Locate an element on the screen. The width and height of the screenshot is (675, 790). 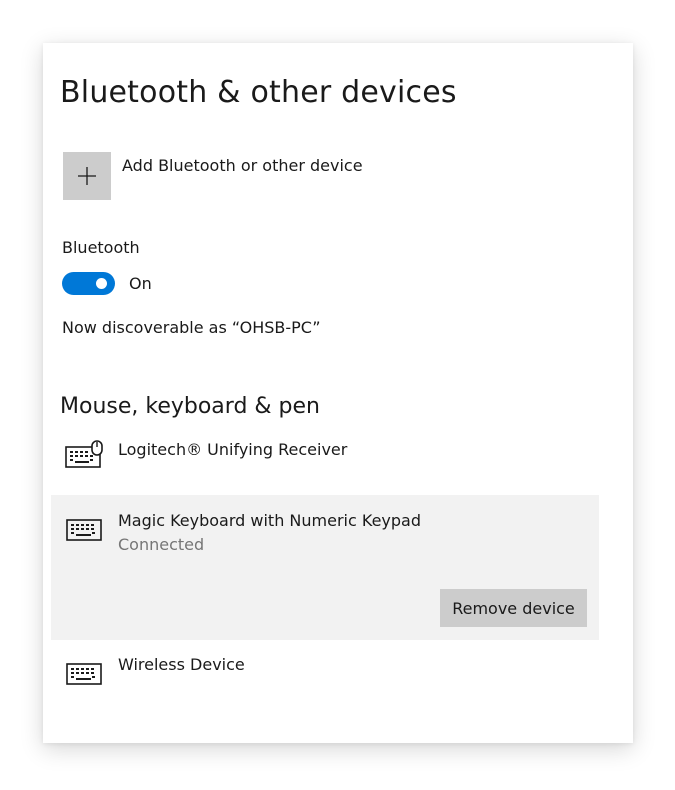
add-device-tile is located at coordinates (87, 176).